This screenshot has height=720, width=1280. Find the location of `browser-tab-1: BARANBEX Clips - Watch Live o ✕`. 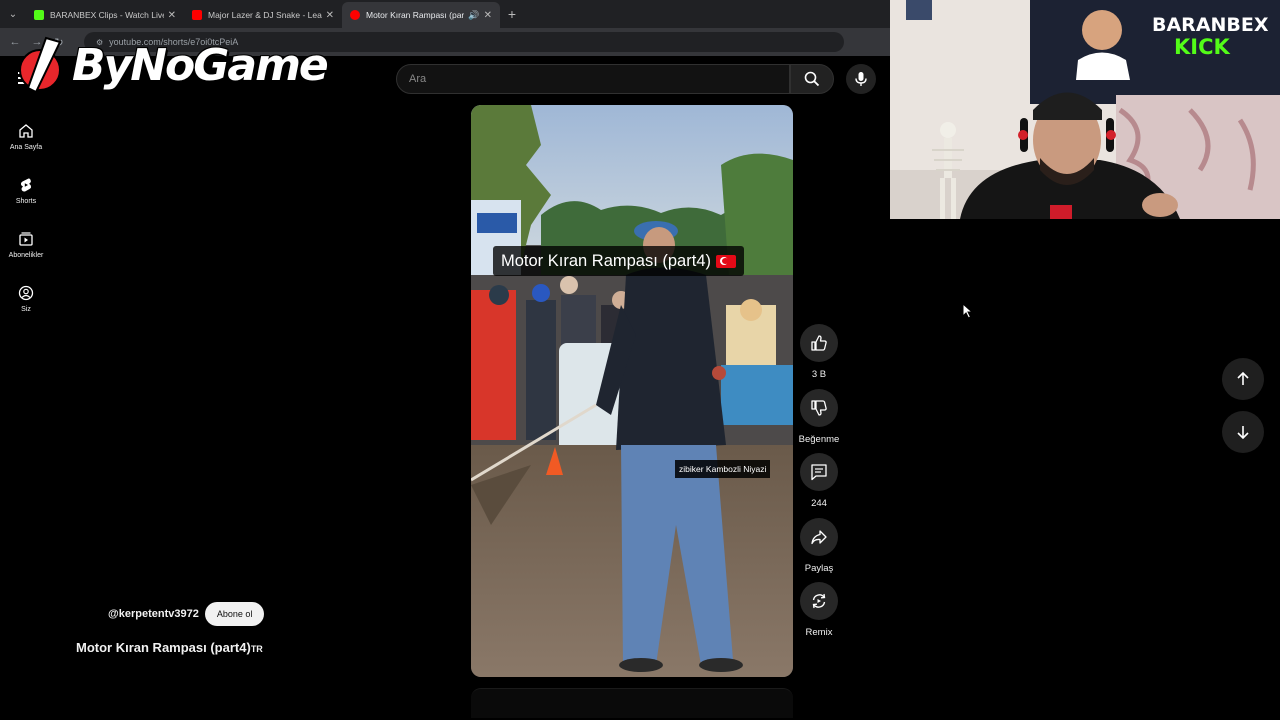

browser-tab-1: BARANBEX Clips - Watch Live o ✕ is located at coordinates (105, 15).